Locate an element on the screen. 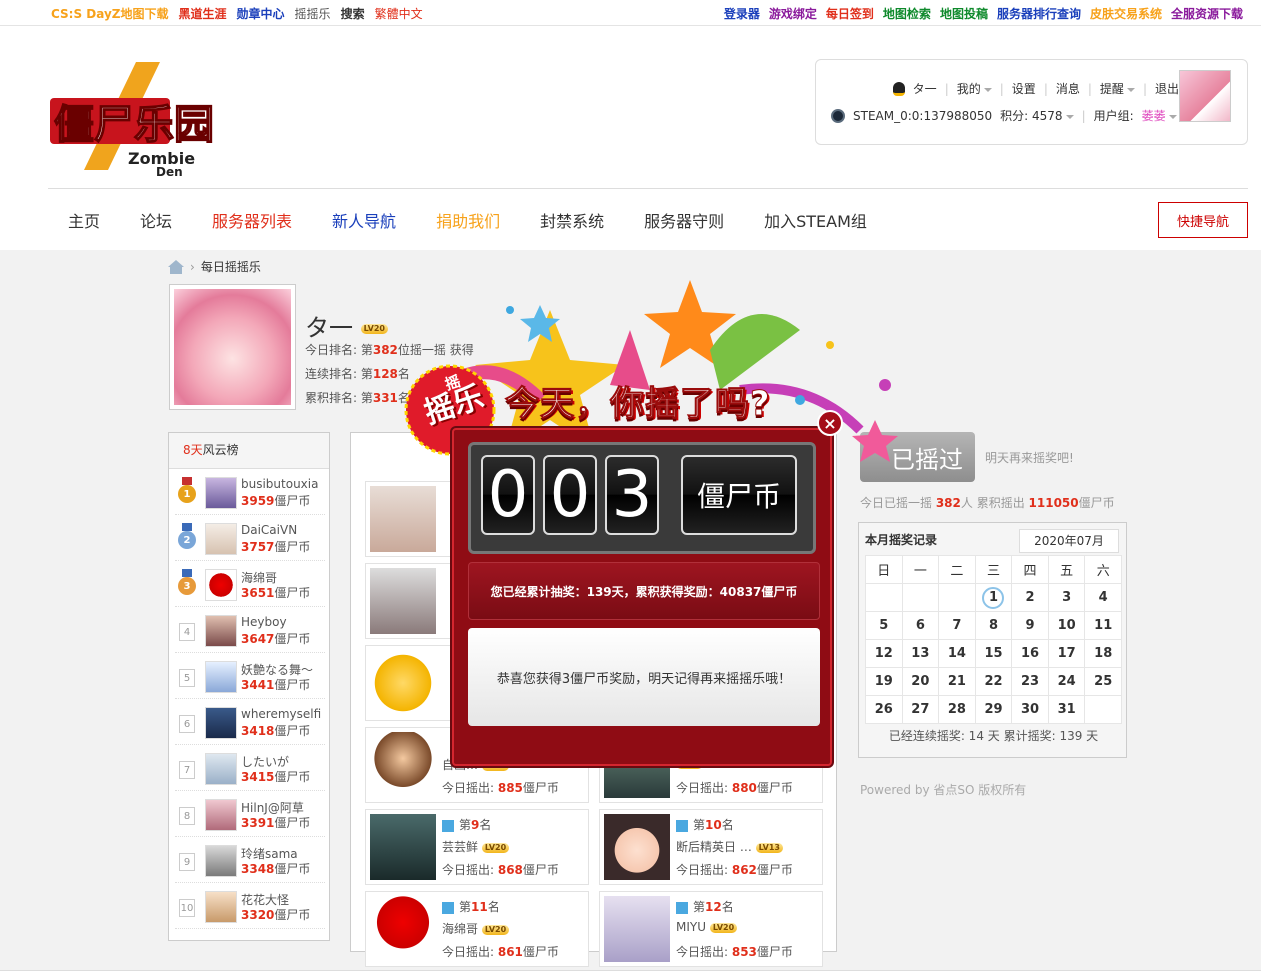  toplink-dayz-maps: CS:S DayZ地图下载 is located at coordinates (110, 13).